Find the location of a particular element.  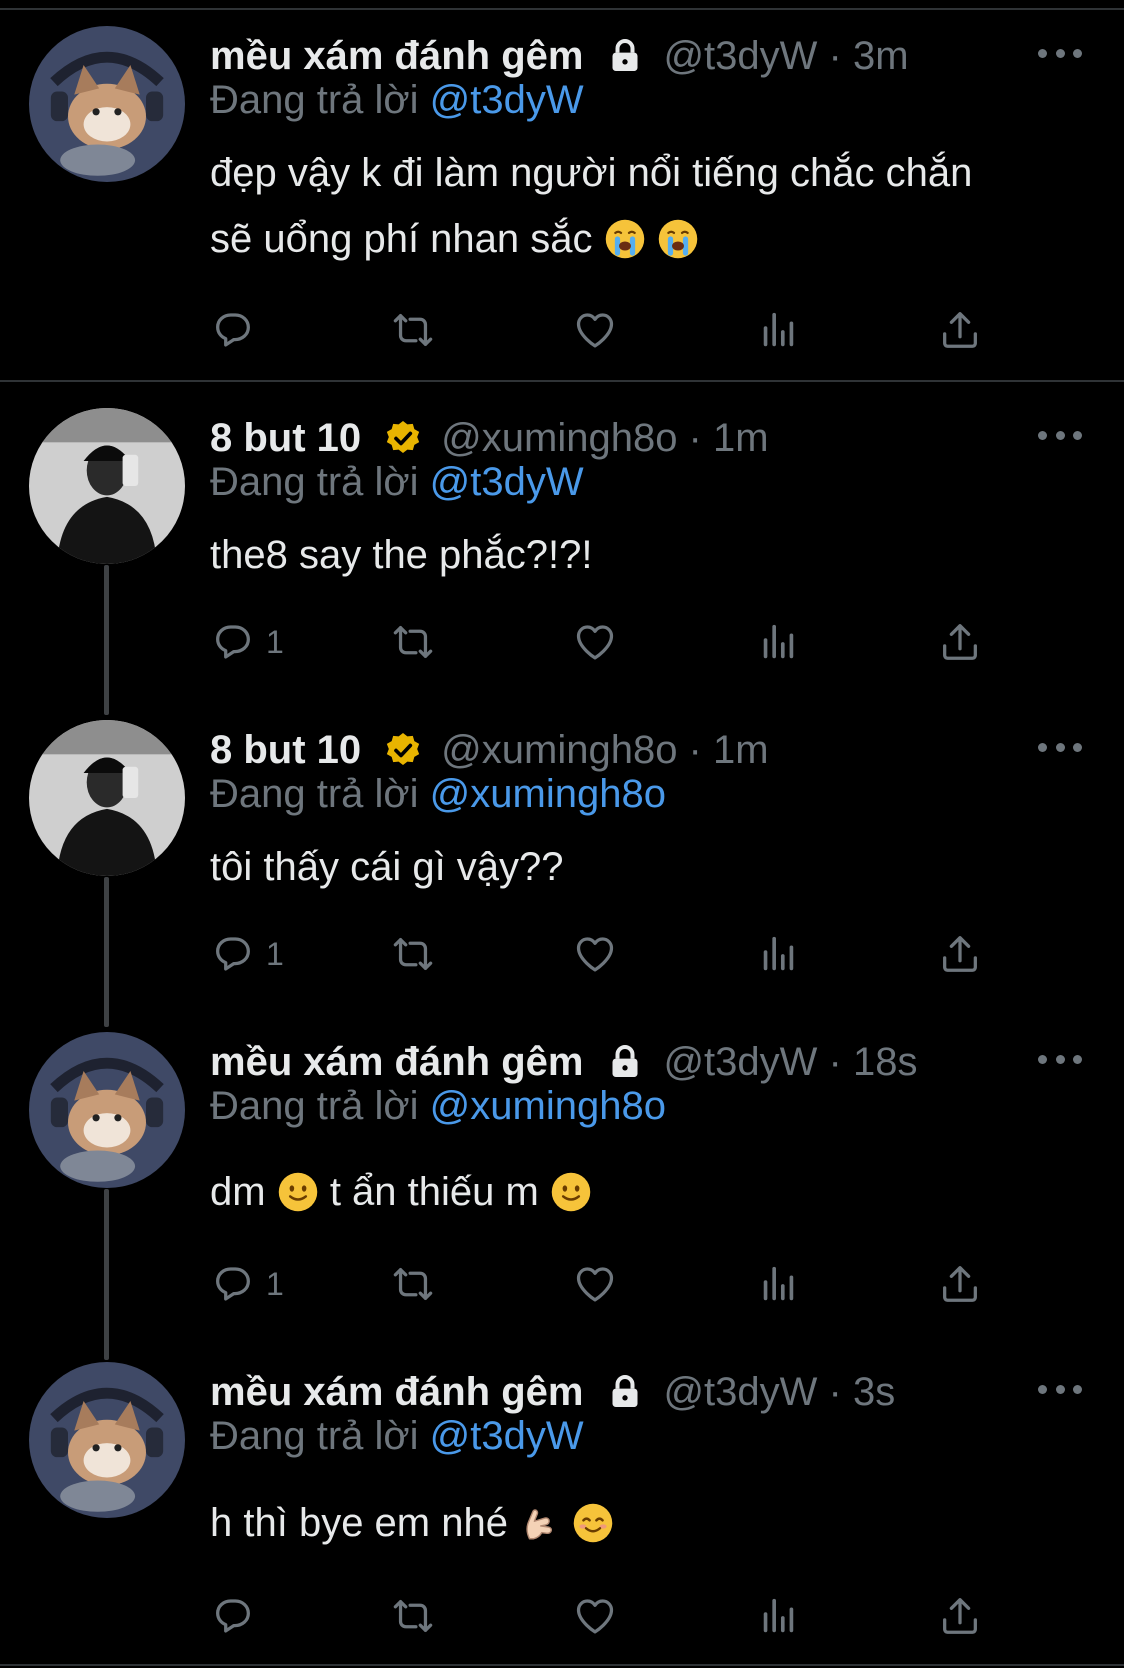

person-avatar-image is located at coordinates (107, 486).